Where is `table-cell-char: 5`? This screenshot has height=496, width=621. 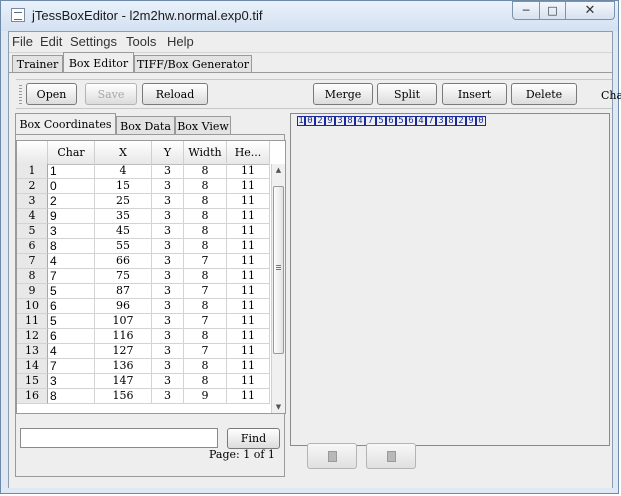 table-cell-char: 5 is located at coordinates (71, 291).